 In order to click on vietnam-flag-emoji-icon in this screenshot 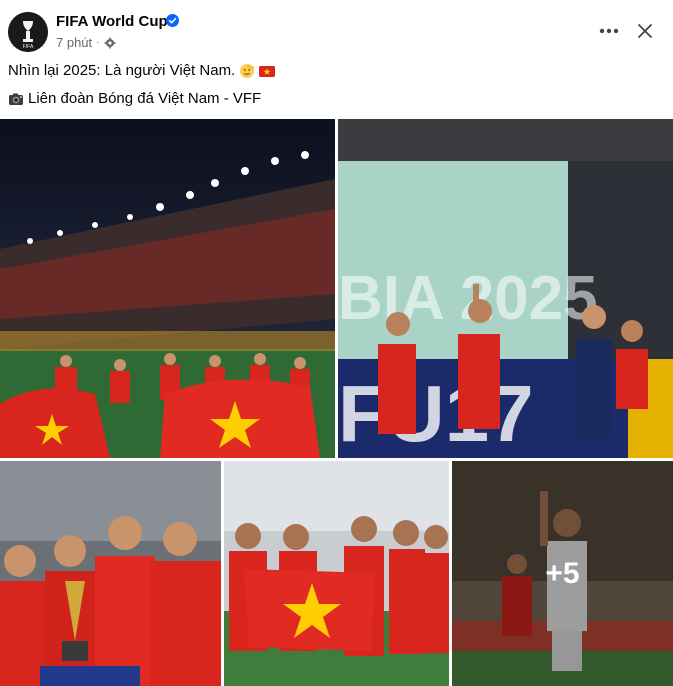, I will do `click(267, 71)`.